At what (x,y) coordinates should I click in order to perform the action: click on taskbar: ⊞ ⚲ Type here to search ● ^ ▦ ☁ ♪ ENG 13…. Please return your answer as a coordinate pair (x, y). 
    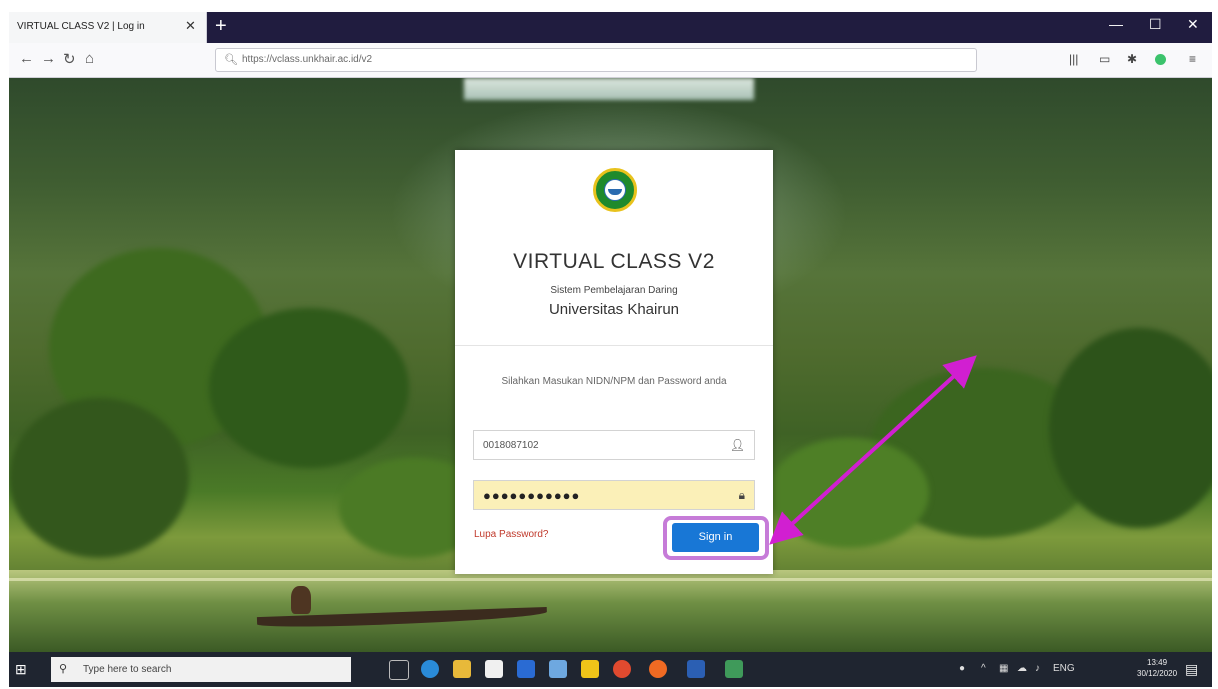
    Looking at the image, I should click on (610, 669).